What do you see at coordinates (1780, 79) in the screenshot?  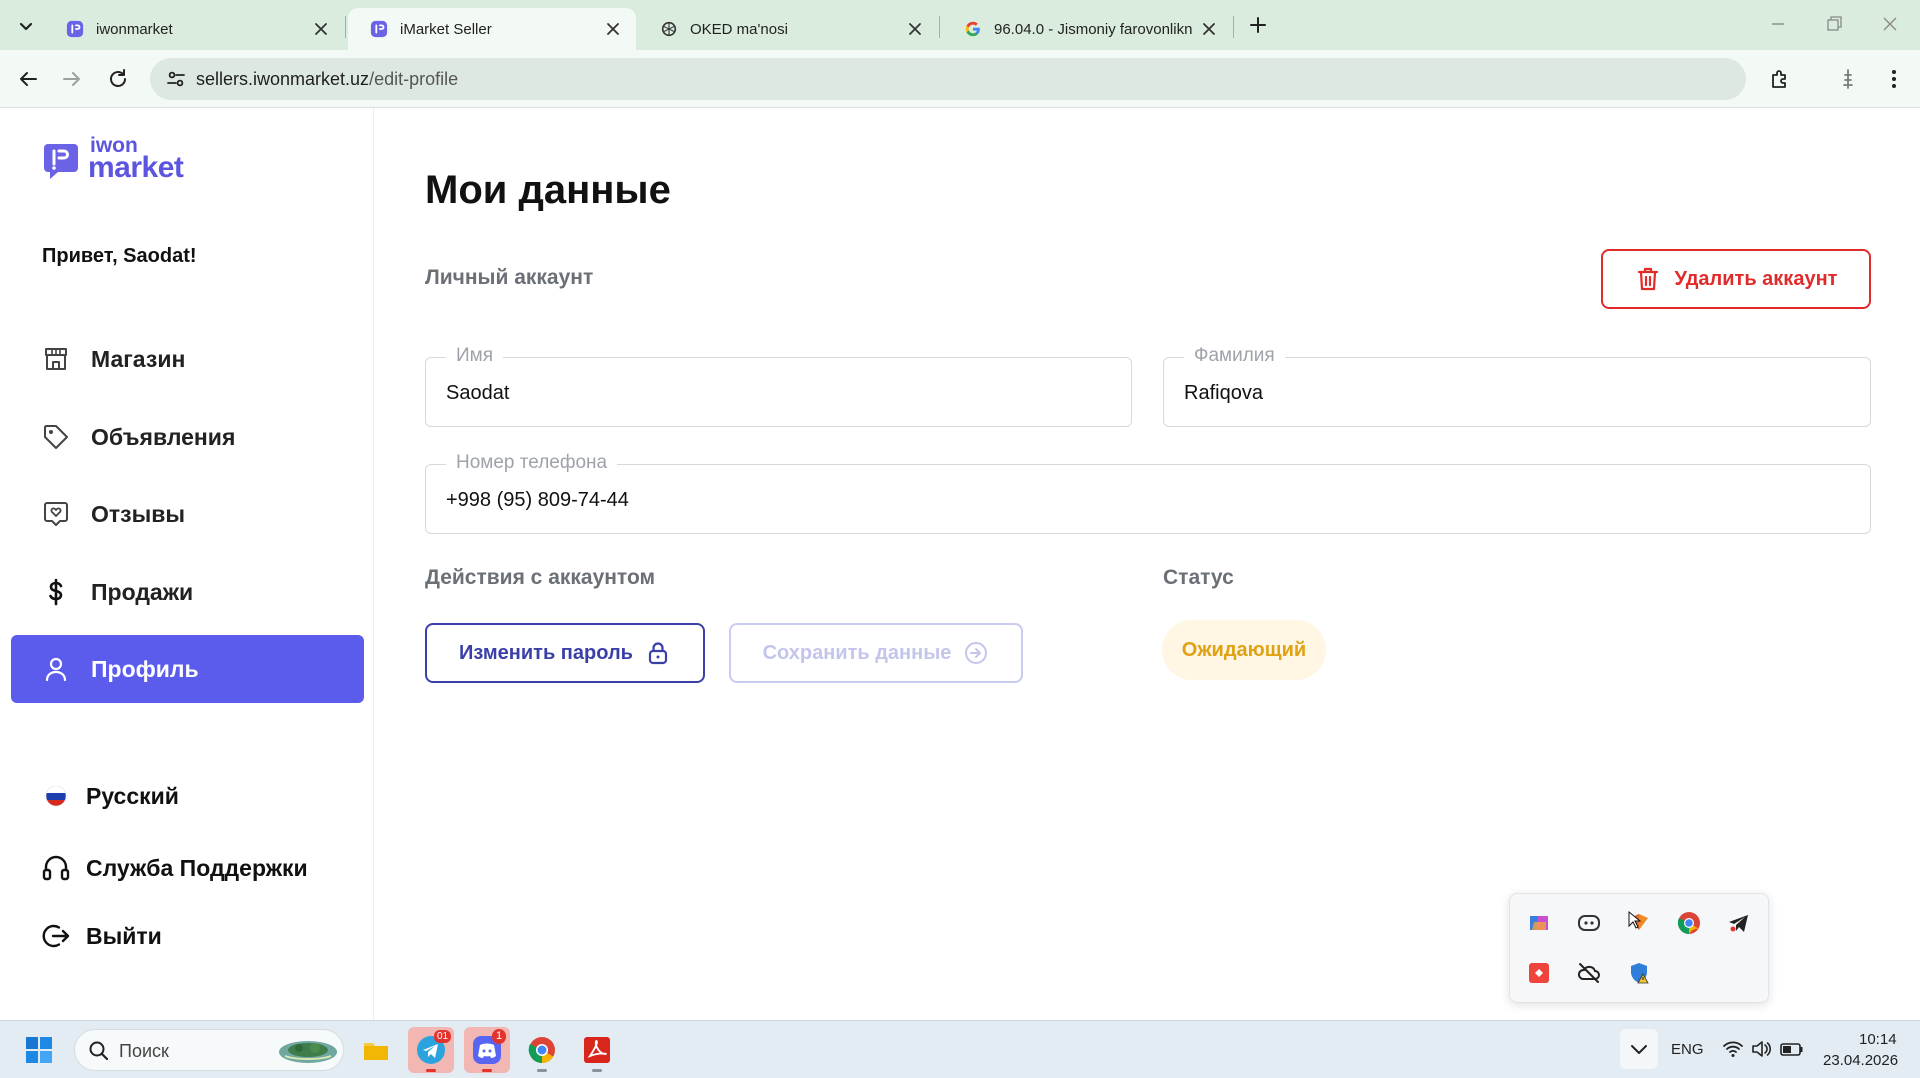 I see `extensions-puzzle-icon` at bounding box center [1780, 79].